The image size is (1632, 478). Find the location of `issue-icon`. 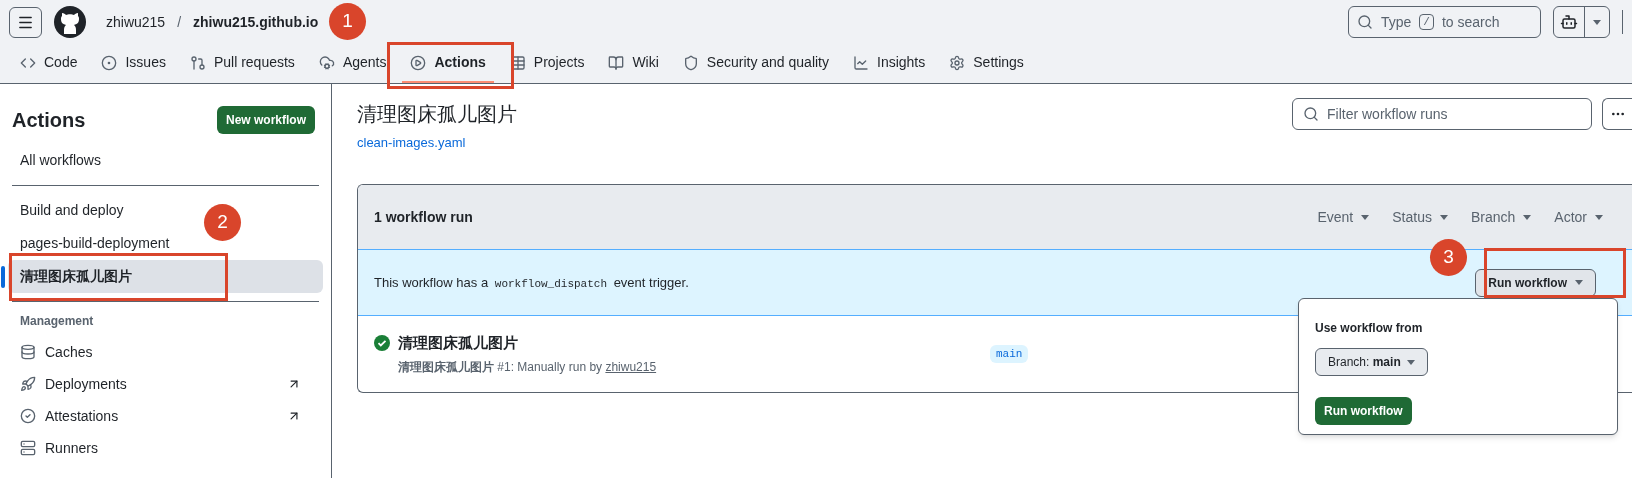

issue-icon is located at coordinates (109, 62).